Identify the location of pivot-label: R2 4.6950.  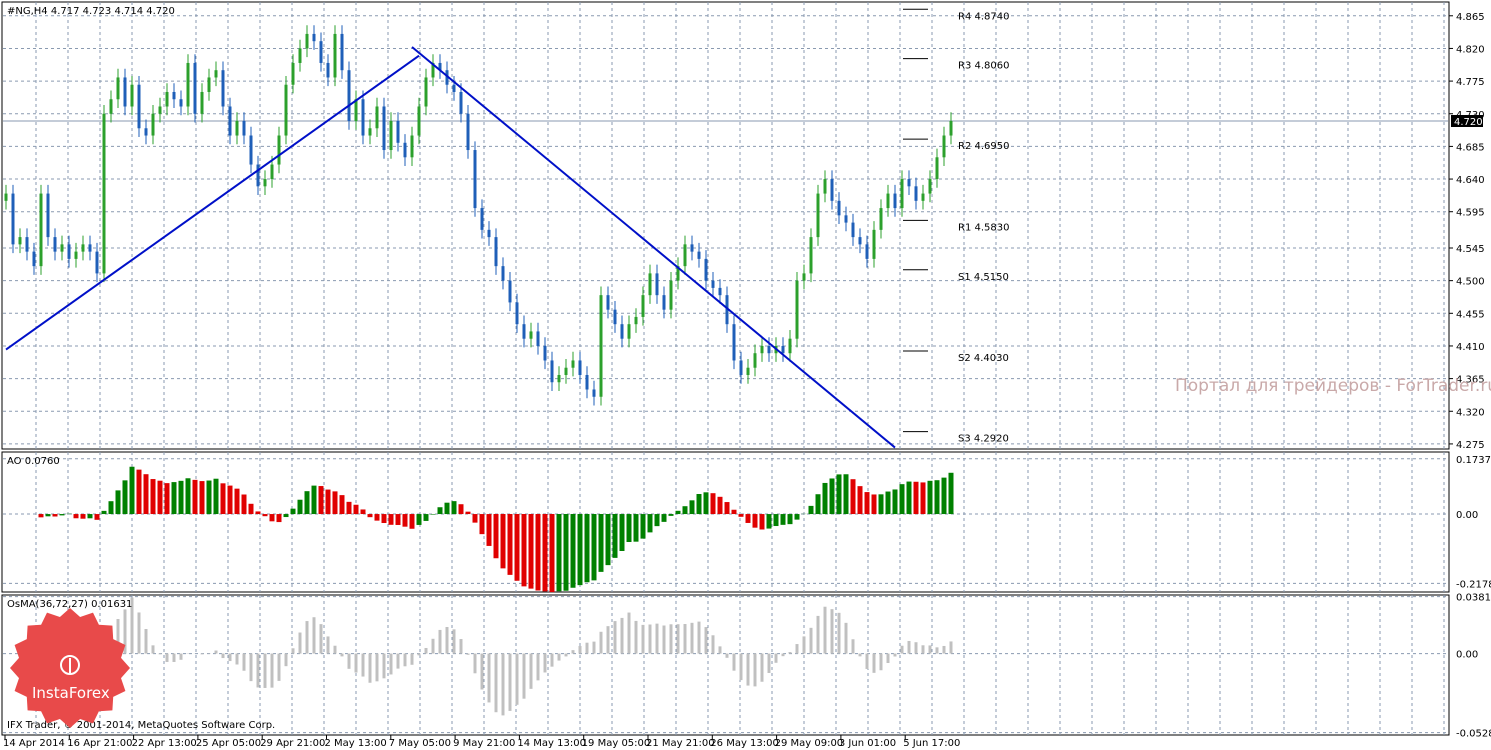
(983, 146).